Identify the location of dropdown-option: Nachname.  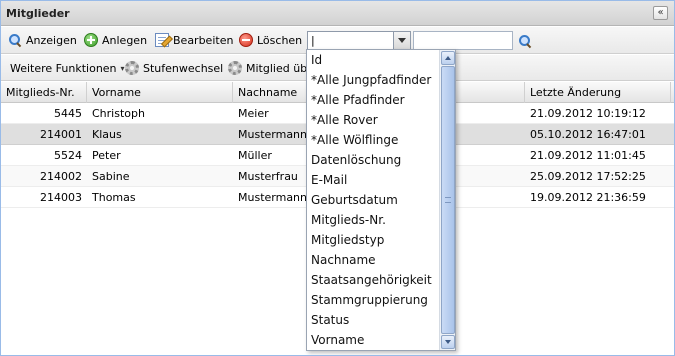
(373, 260).